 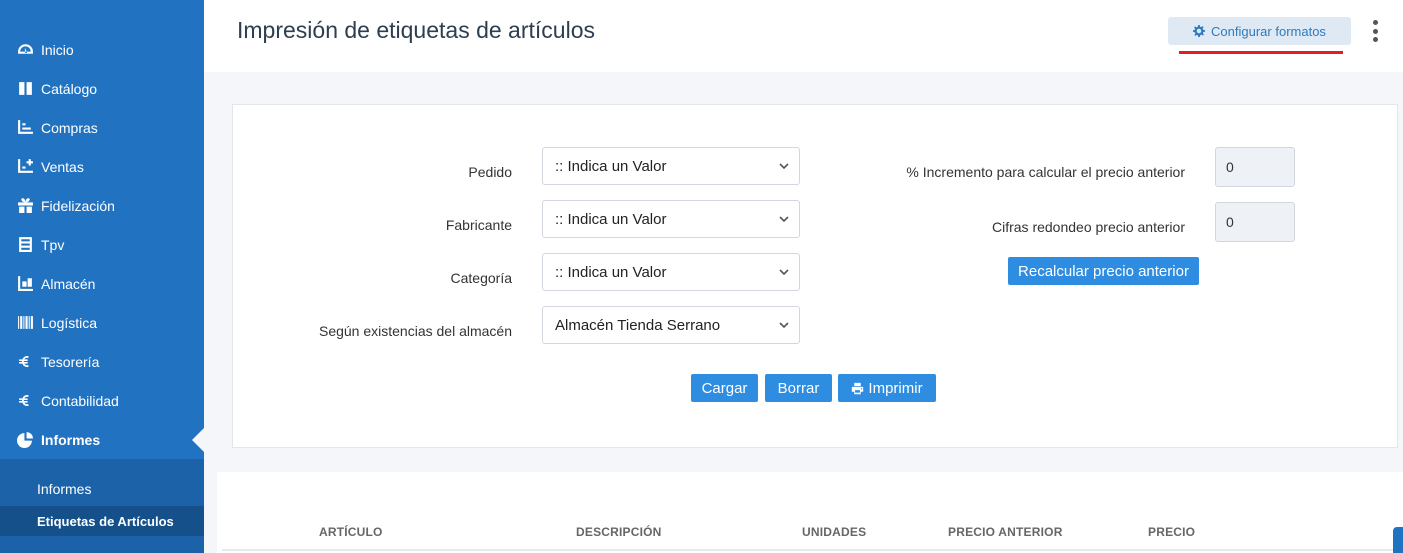 I want to click on clear-button: Borrar, so click(x=798, y=388).